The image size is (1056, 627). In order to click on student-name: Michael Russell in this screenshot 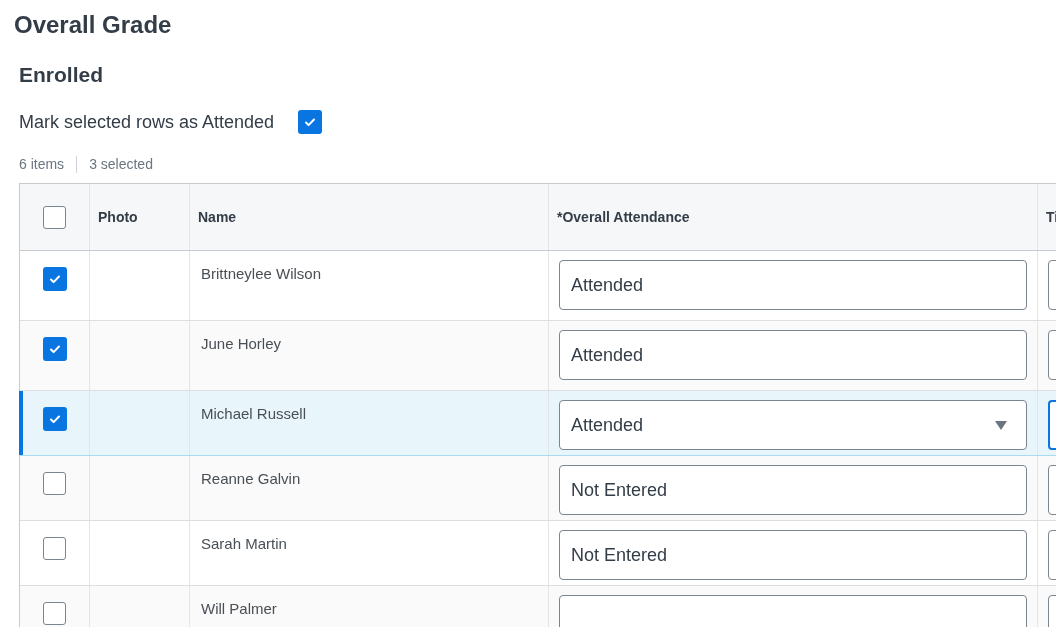, I will do `click(254, 413)`.